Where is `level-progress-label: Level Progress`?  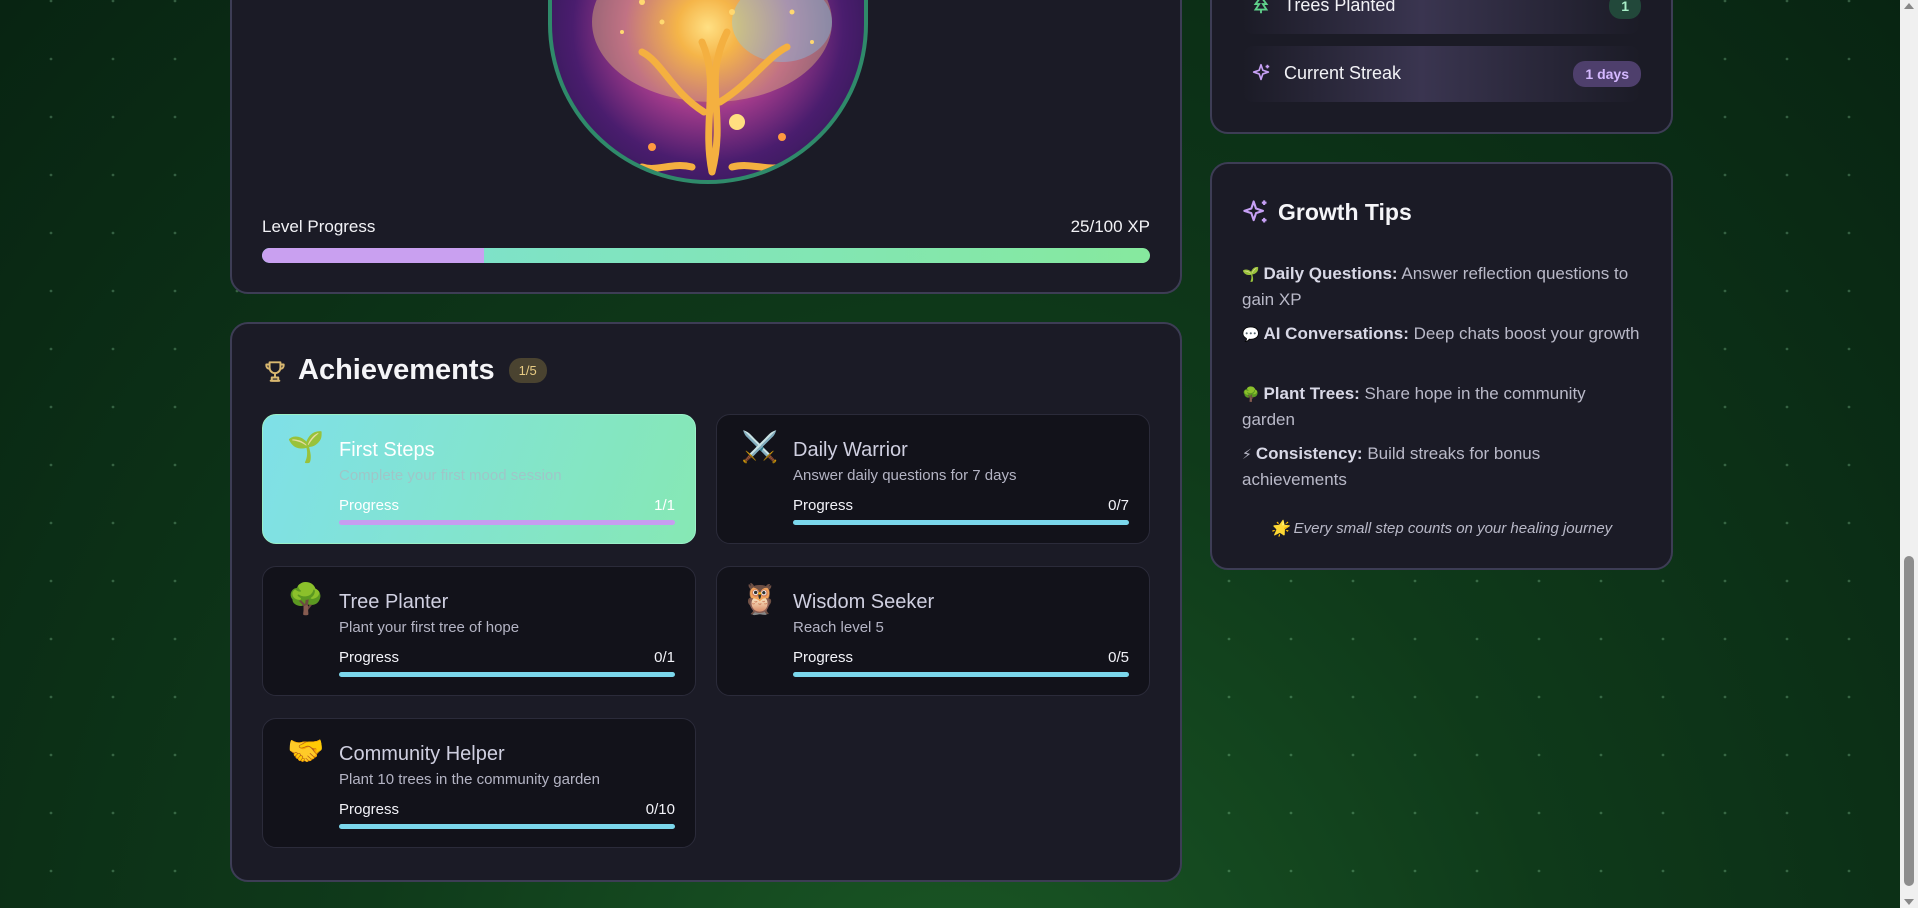 level-progress-label: Level Progress is located at coordinates (319, 226).